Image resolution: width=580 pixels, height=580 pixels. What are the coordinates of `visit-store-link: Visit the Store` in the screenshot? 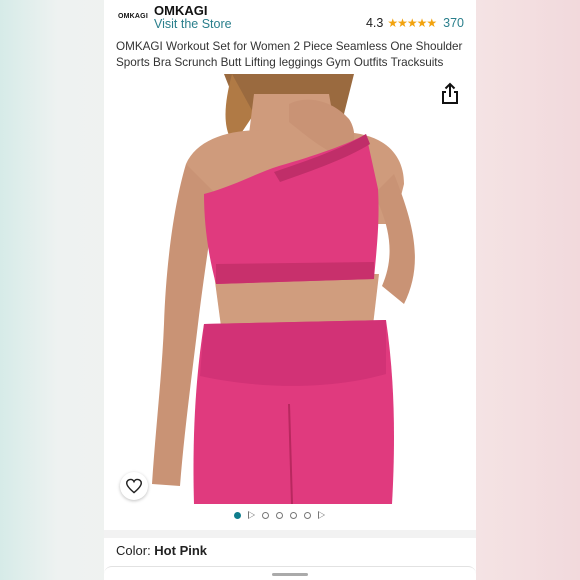 It's located at (193, 24).